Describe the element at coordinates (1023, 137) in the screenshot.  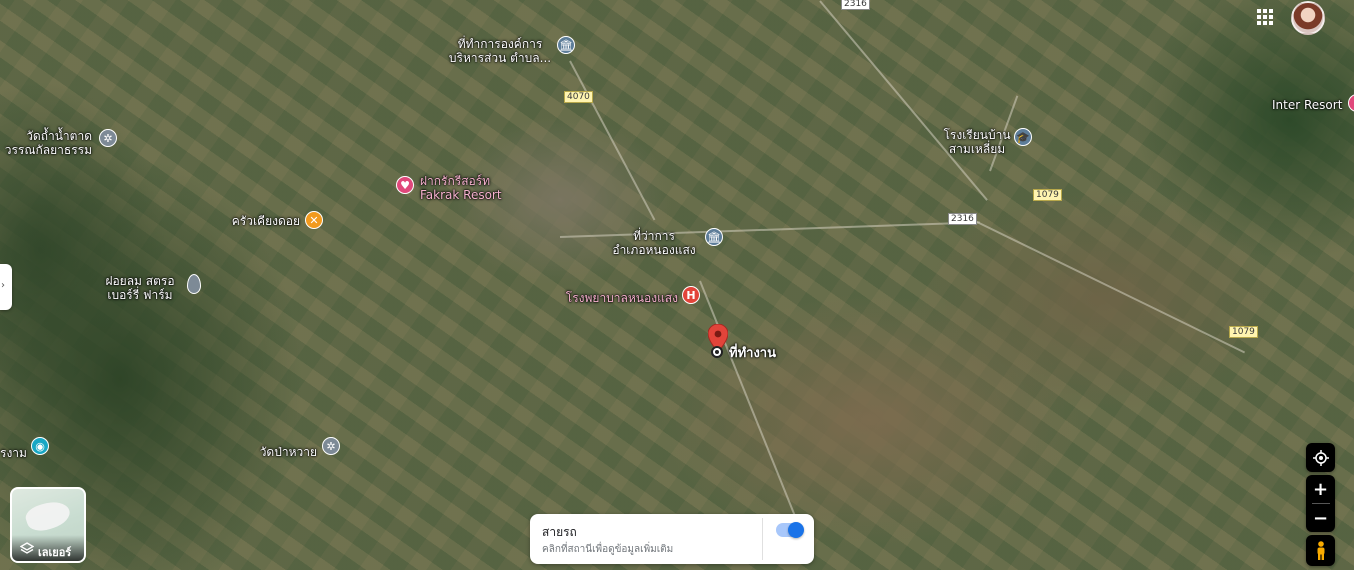
I see `school-icon: 🎓` at that location.